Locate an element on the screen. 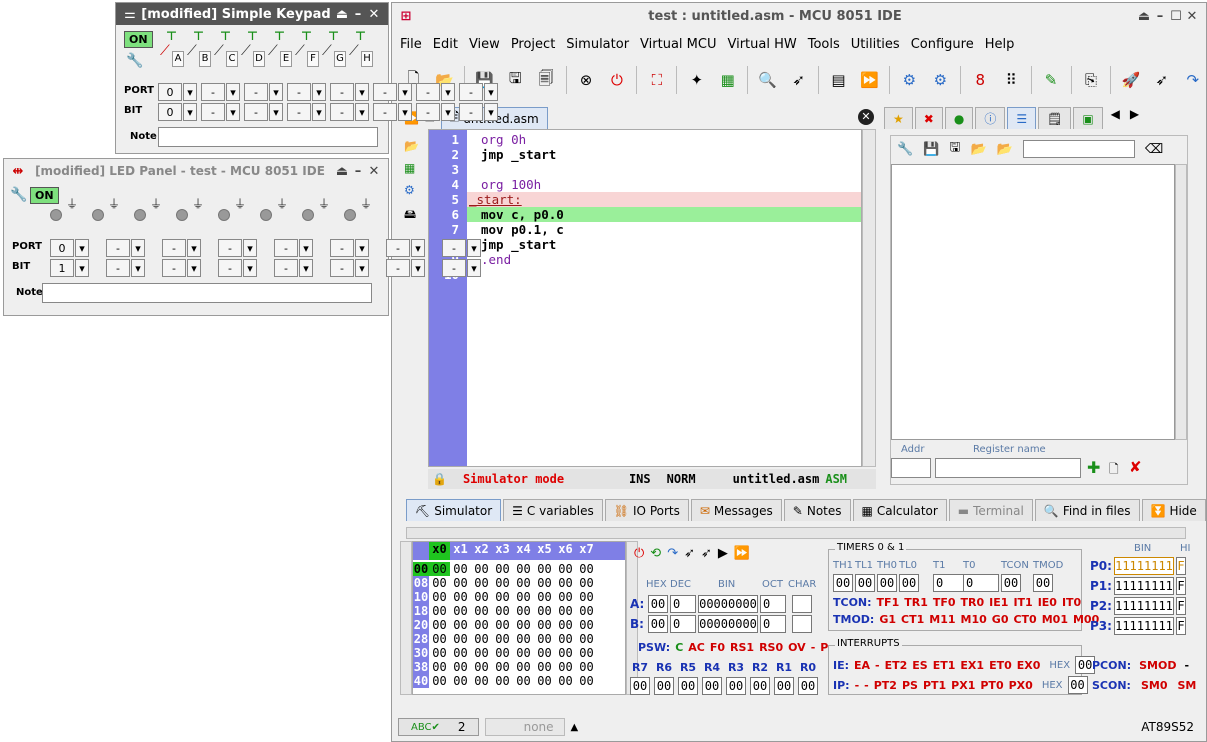 This screenshot has height=742, width=1207. psw-bit: AC is located at coordinates (696, 647).